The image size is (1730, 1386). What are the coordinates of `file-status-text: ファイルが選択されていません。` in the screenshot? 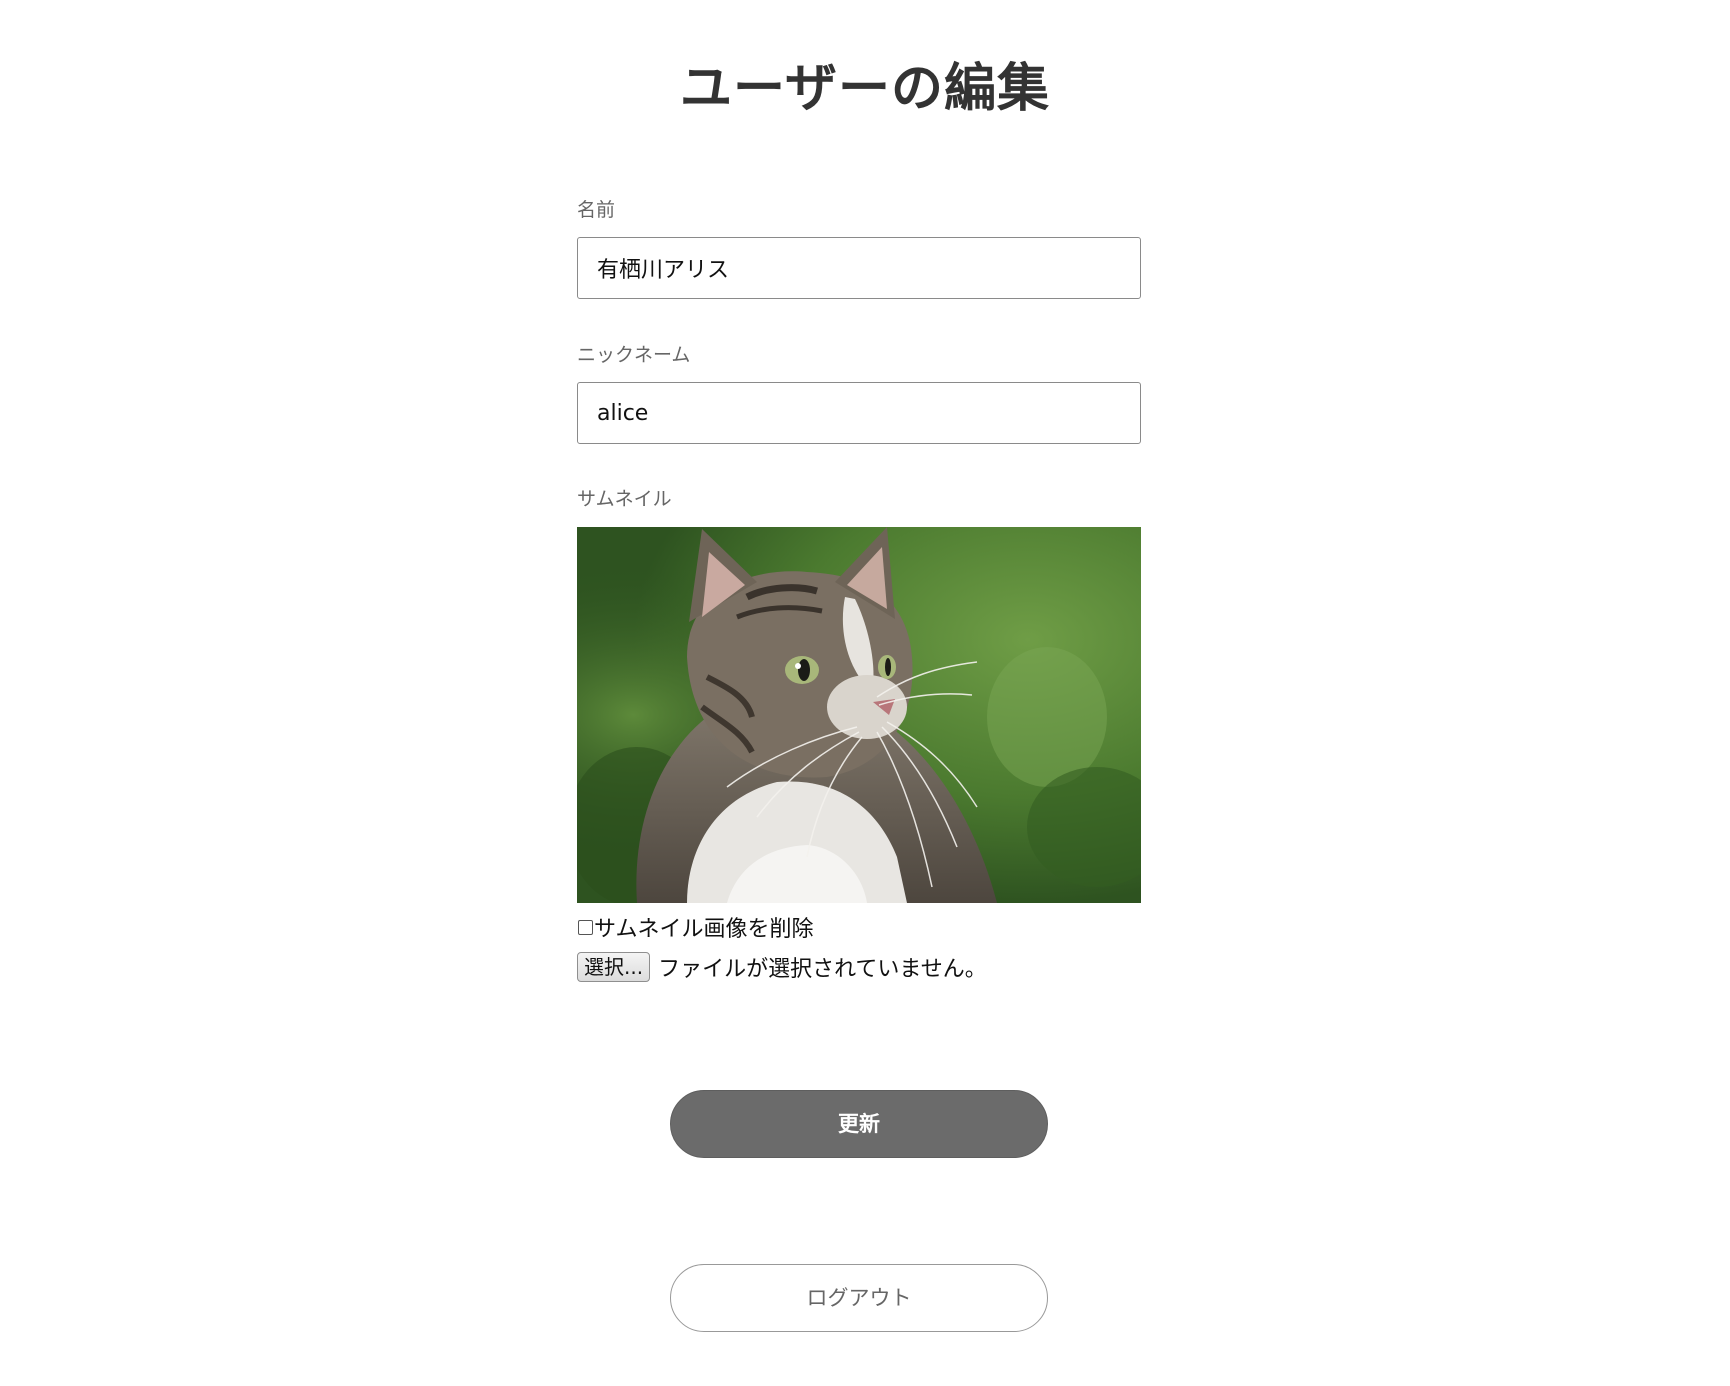 It's located at (822, 969).